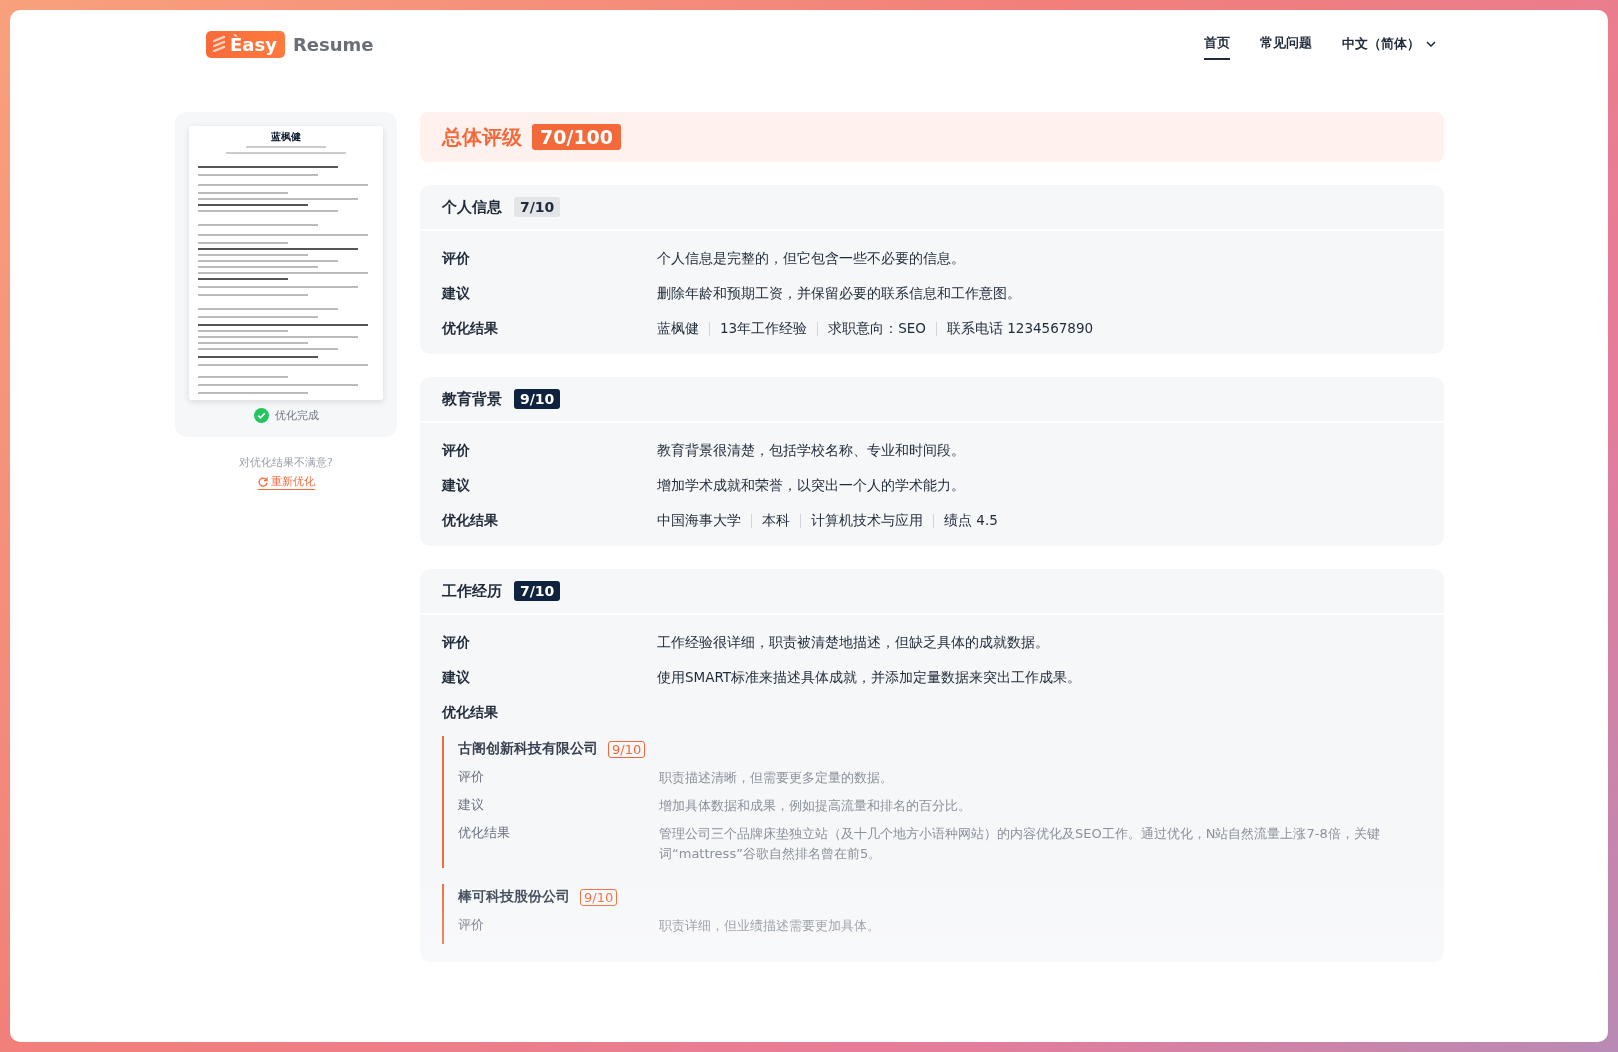 The width and height of the screenshot is (1618, 1052). I want to click on field-text: 教育背景很清楚，包括学校名称、专业和时间段。, so click(811, 450).